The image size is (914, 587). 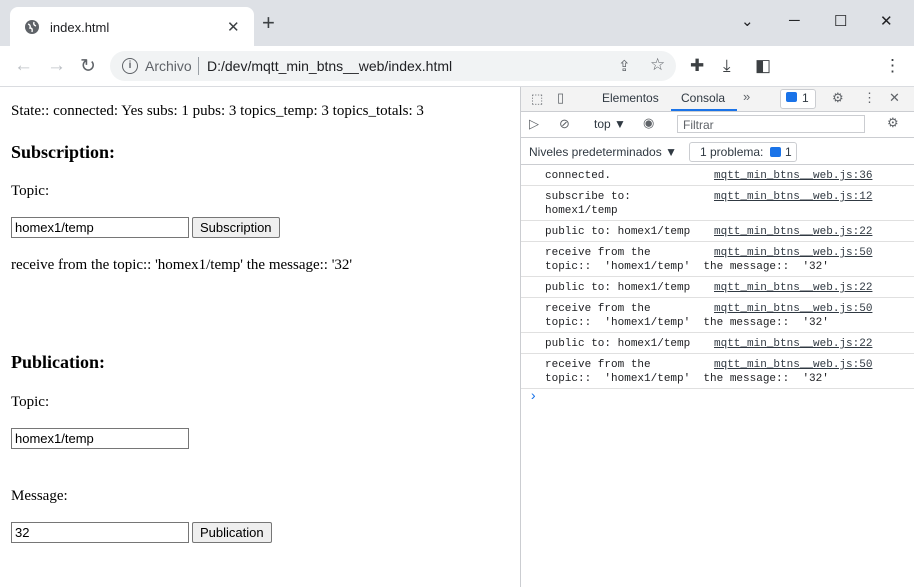 What do you see at coordinates (763, 66) in the screenshot?
I see `side-panel-icon: ◧` at bounding box center [763, 66].